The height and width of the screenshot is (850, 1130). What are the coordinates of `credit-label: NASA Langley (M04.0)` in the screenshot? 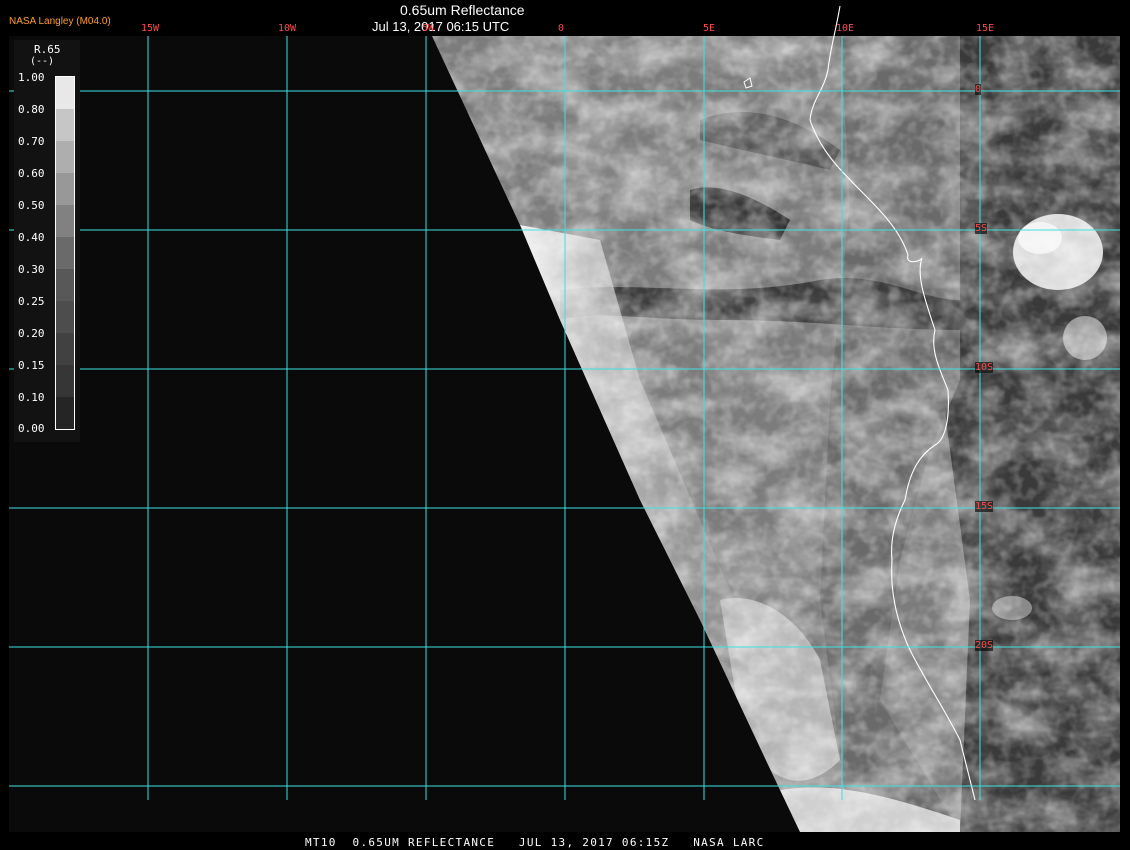 It's located at (60, 21).